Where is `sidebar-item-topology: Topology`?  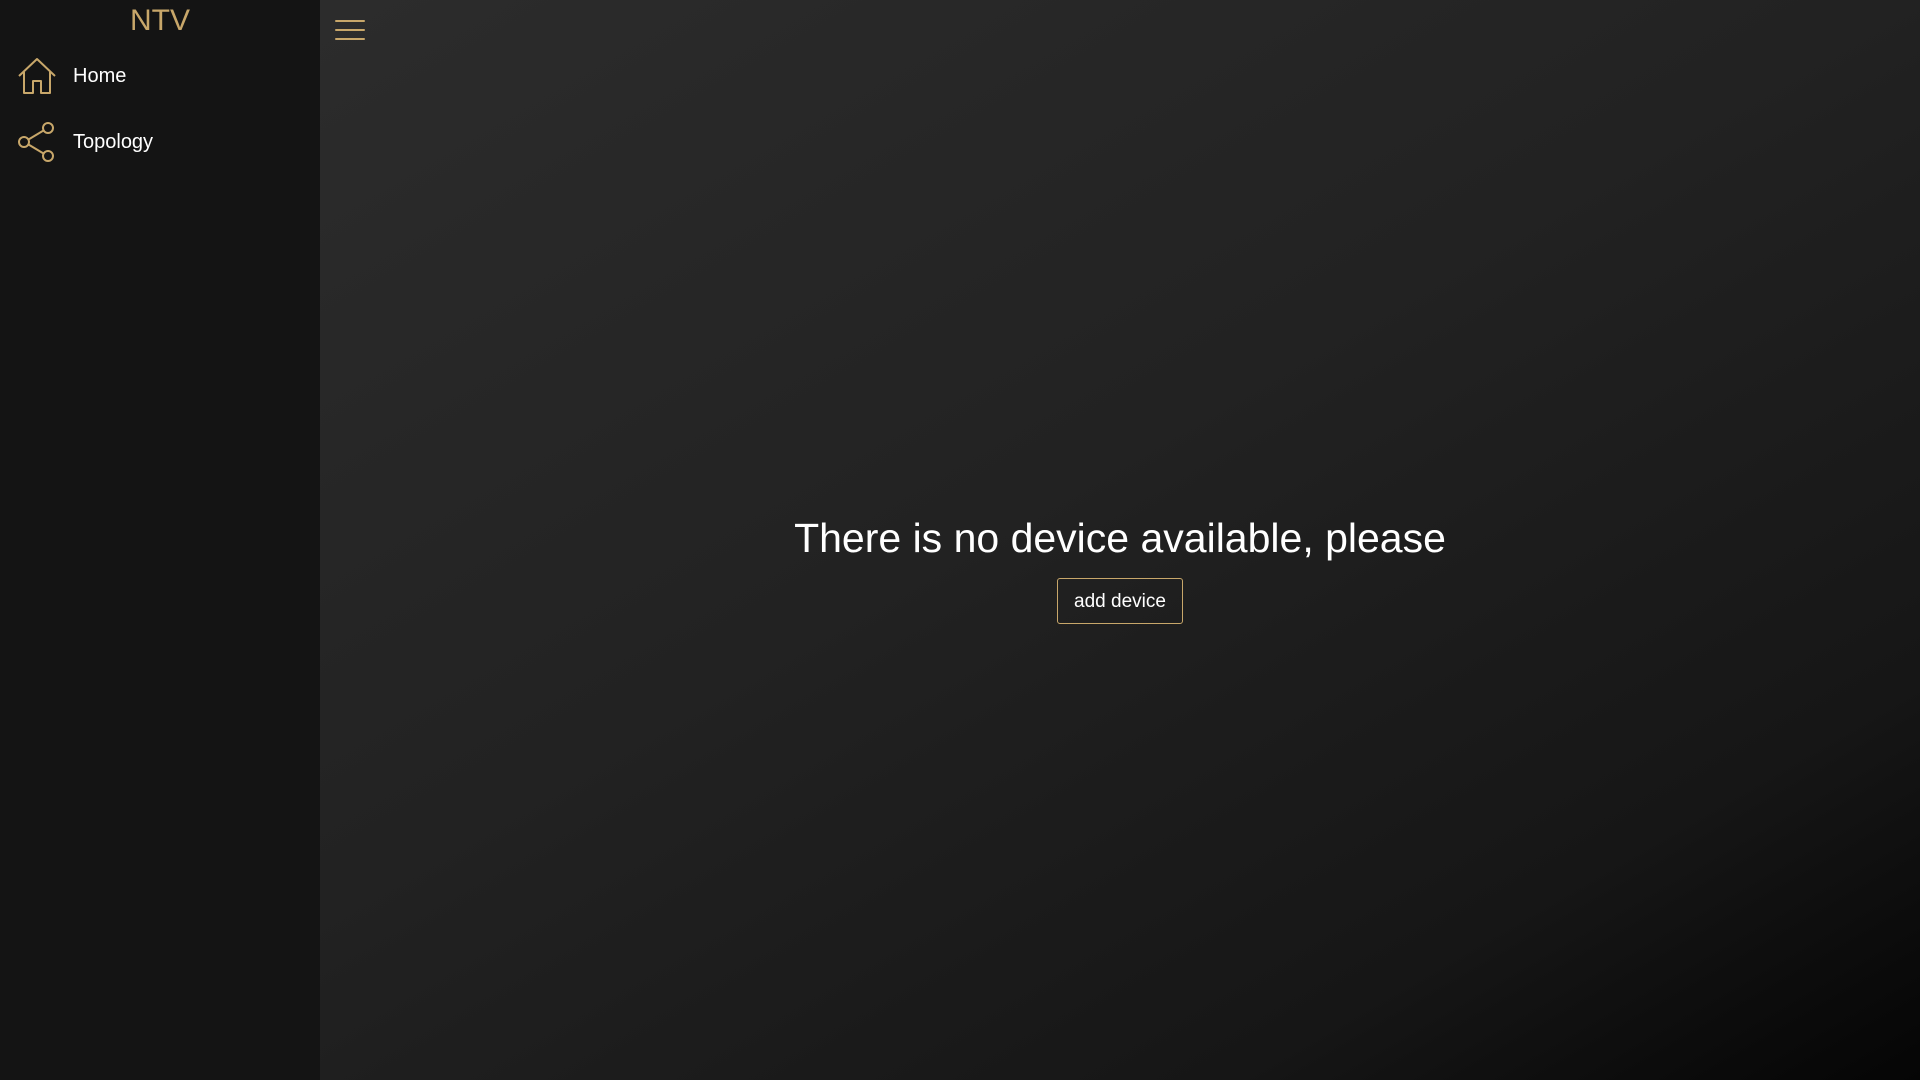 sidebar-item-topology: Topology is located at coordinates (161, 142).